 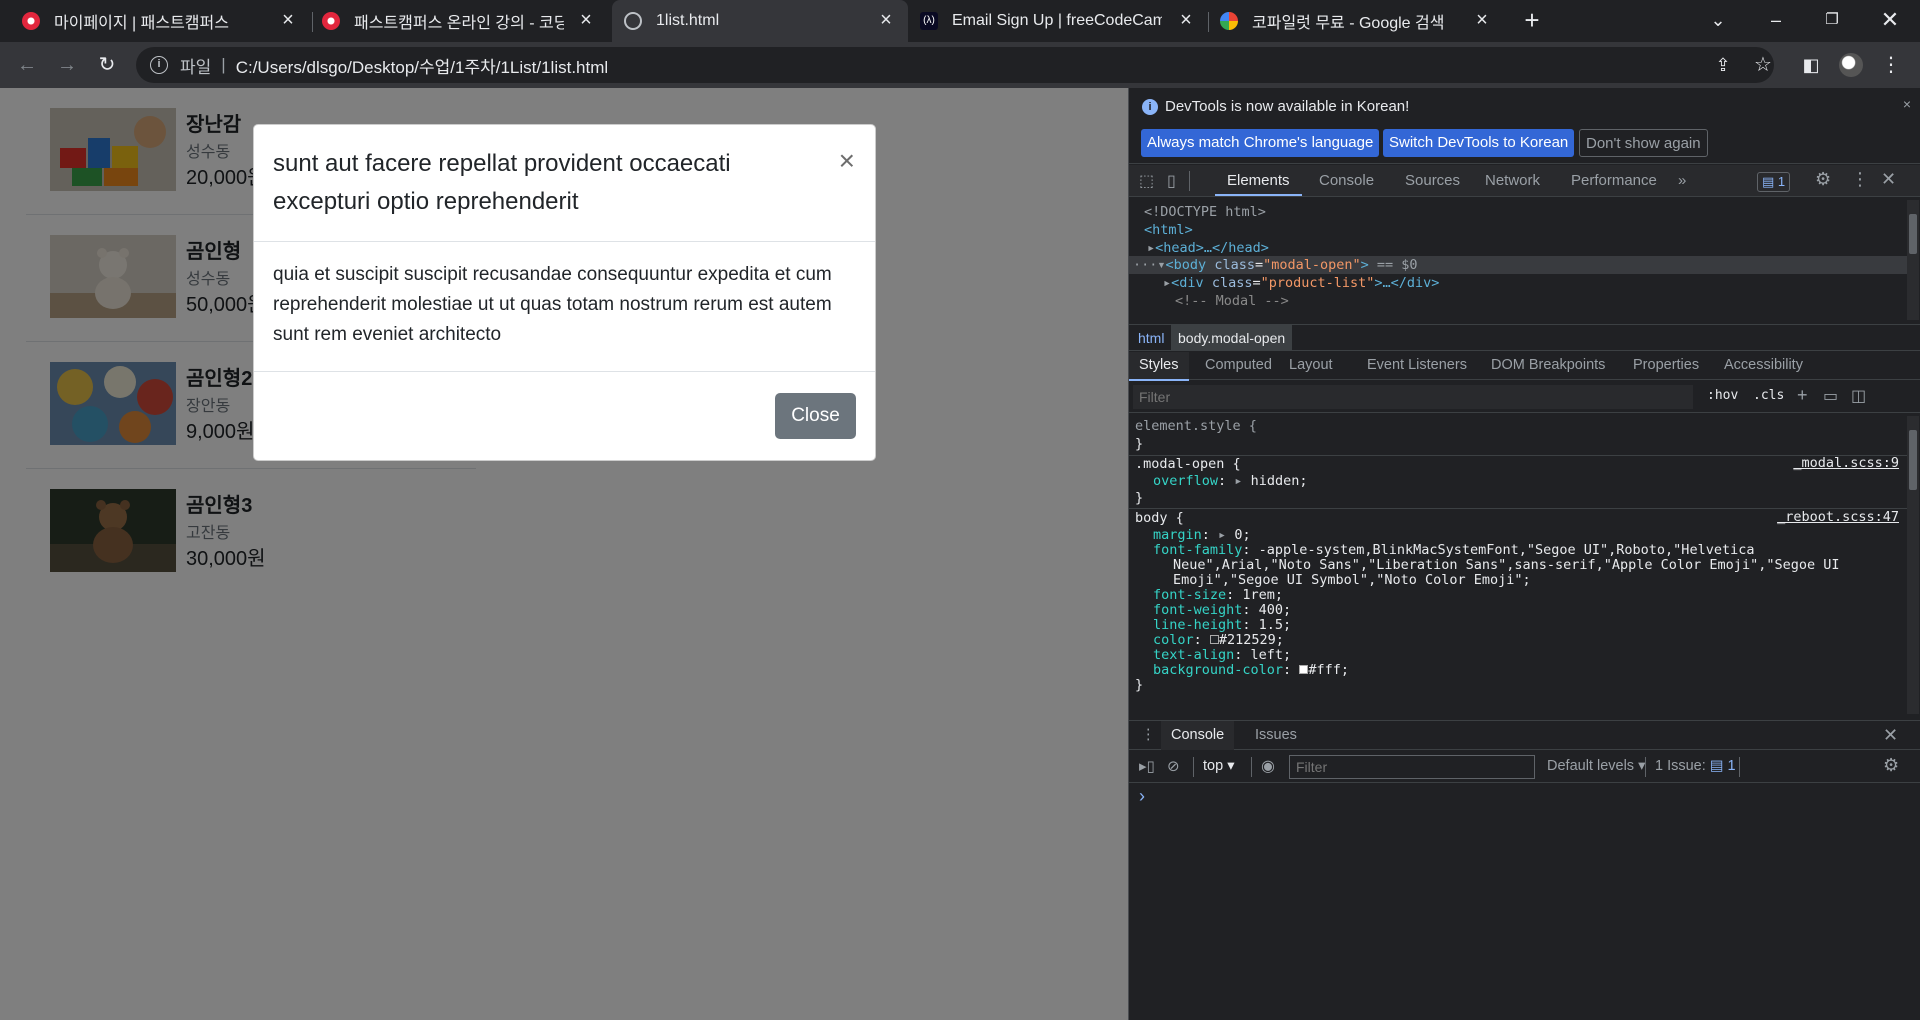 What do you see at coordinates (760, 21) in the screenshot?
I see `browser-tab-active: 1list.html ×` at bounding box center [760, 21].